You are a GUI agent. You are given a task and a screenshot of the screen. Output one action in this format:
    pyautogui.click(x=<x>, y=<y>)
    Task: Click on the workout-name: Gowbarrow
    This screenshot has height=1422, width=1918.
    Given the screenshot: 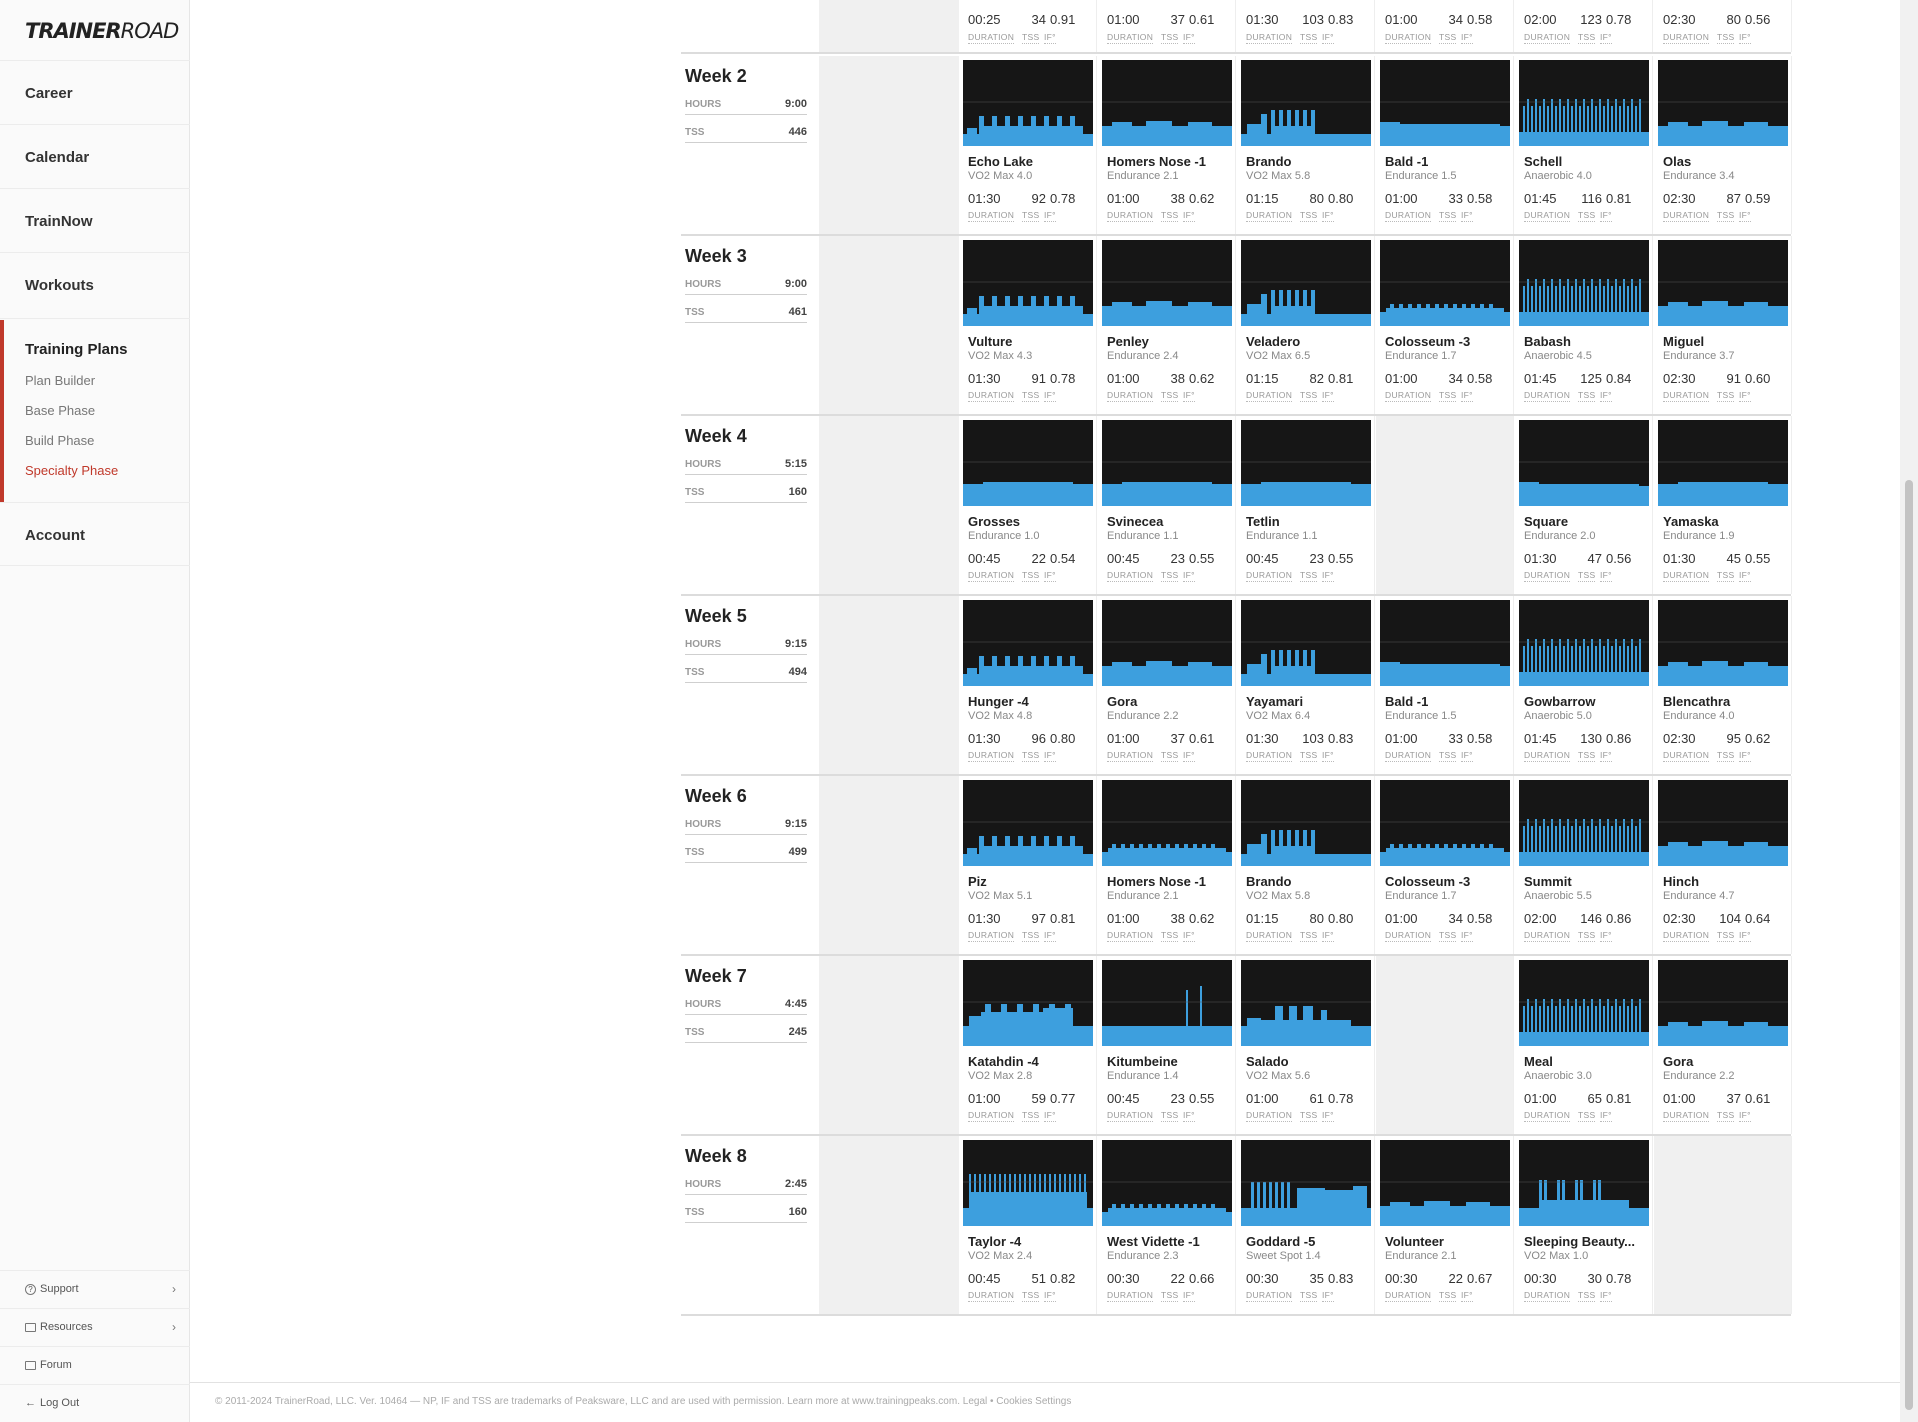 What is the action you would take?
    pyautogui.click(x=1586, y=701)
    